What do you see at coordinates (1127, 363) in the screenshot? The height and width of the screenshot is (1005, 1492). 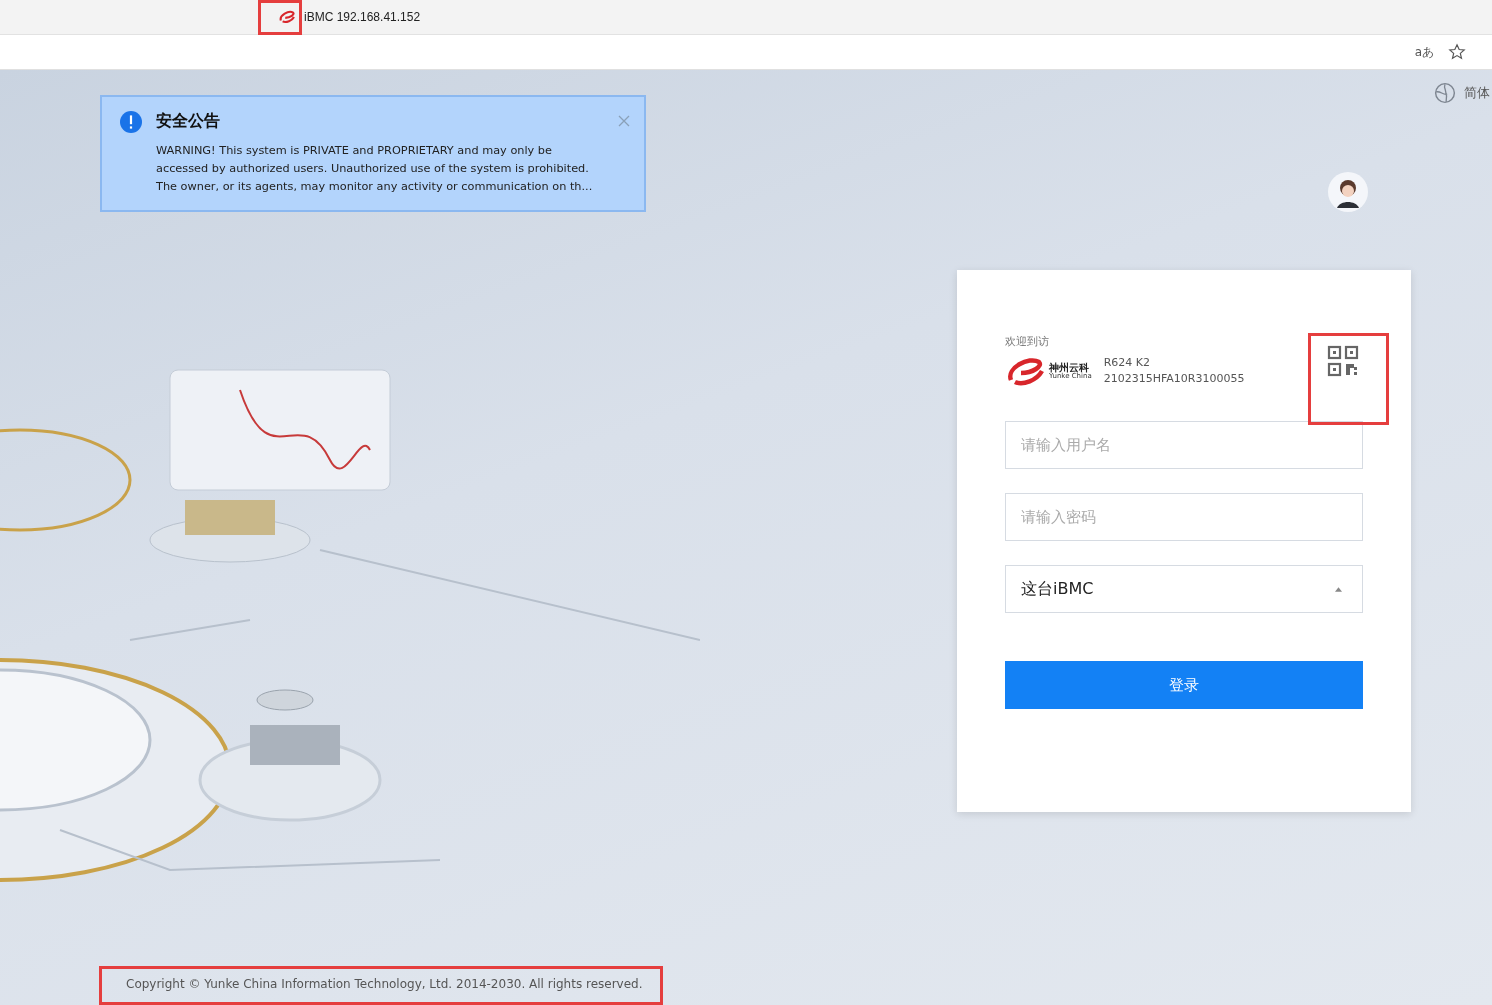 I see `model-name: R624 K2` at bounding box center [1127, 363].